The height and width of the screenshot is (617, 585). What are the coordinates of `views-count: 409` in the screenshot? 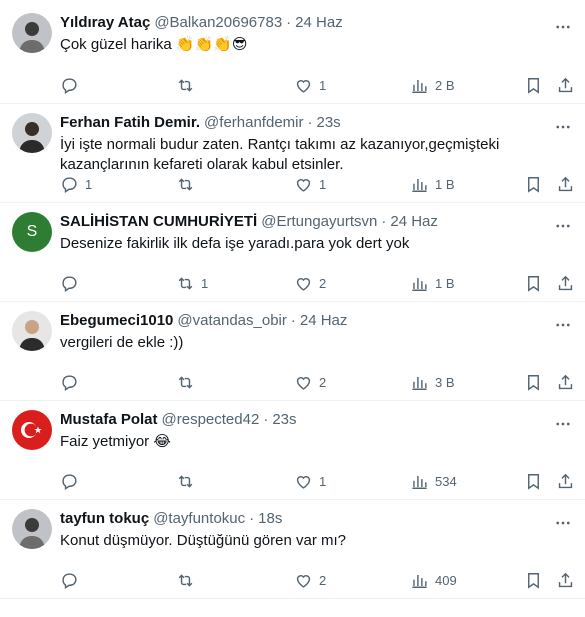 It's located at (446, 580).